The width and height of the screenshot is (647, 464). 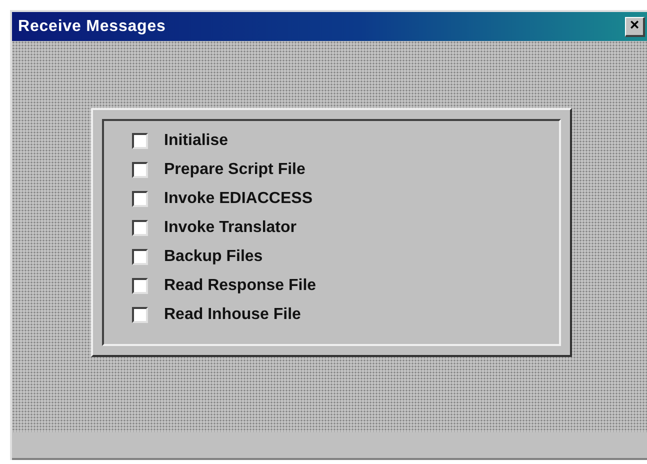 What do you see at coordinates (238, 199) in the screenshot?
I see `checkbox-label: Invoke EDIACCESS` at bounding box center [238, 199].